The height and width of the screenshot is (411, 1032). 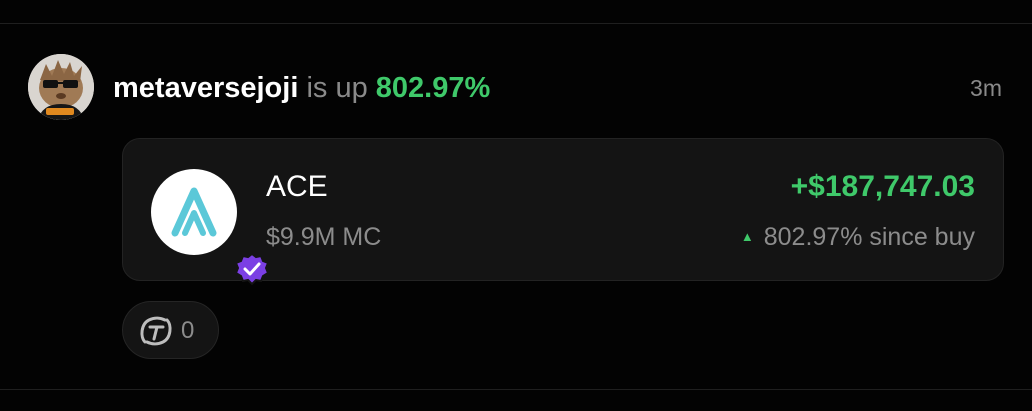 I want to click on up-arrow-icon: ▲, so click(x=747, y=236).